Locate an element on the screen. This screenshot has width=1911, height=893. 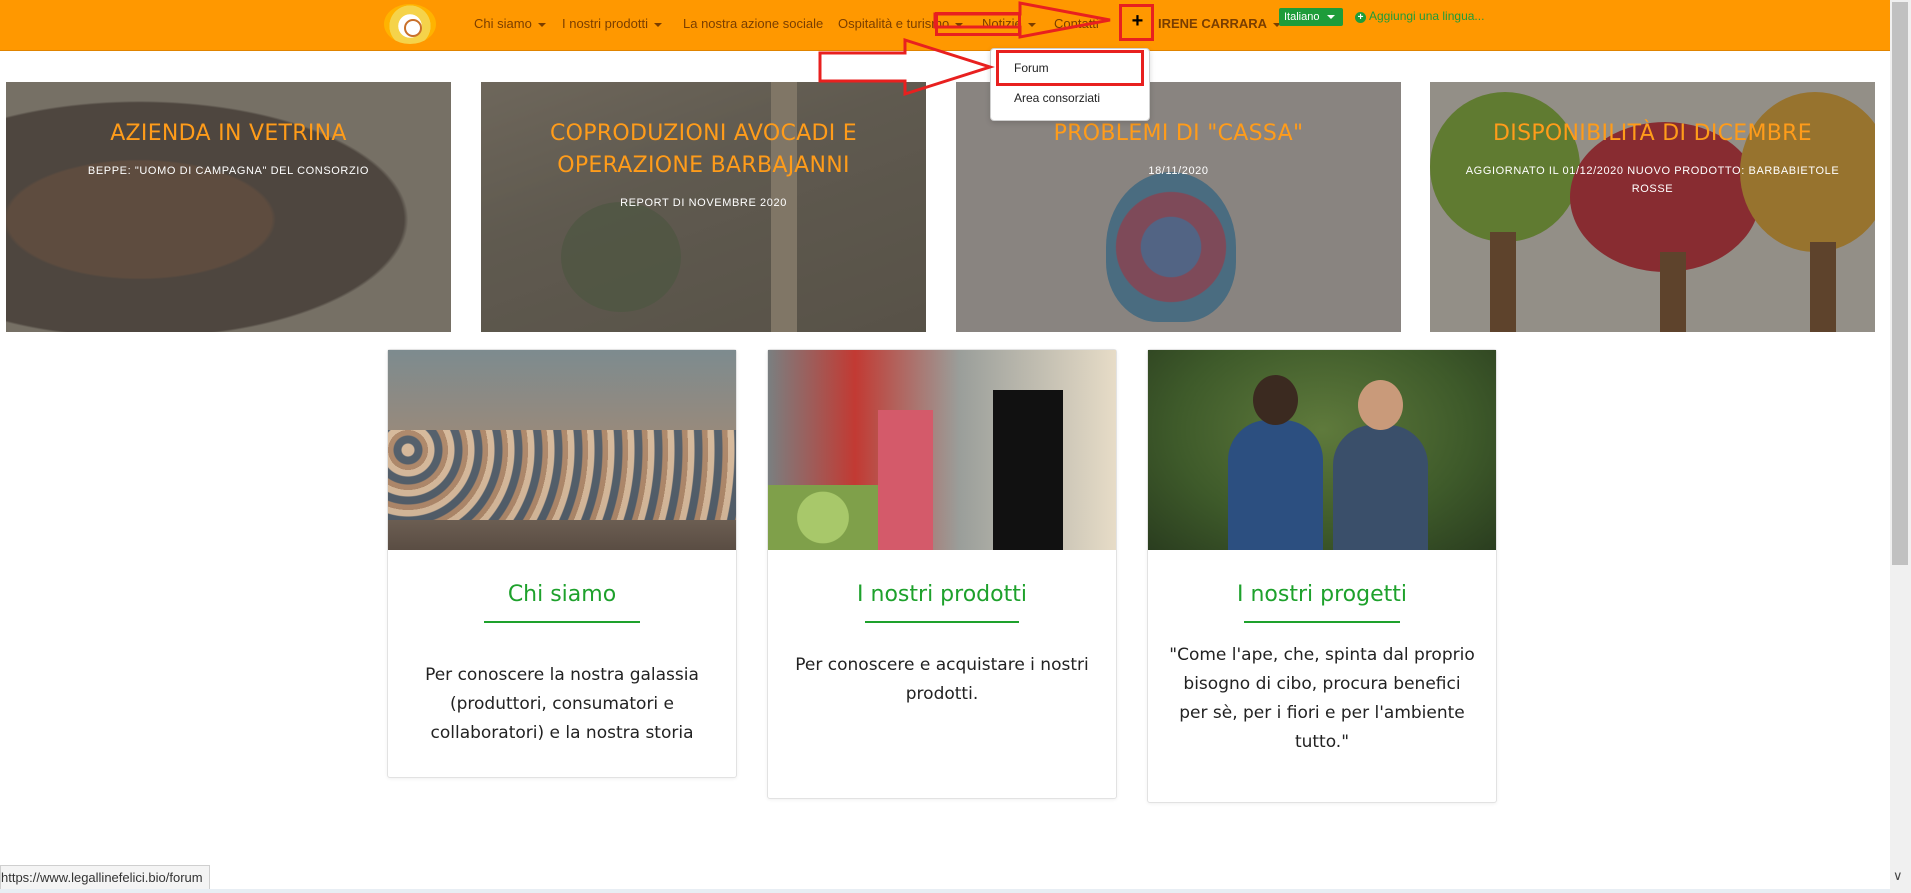
highlight-plus-box is located at coordinates (1136, 22).